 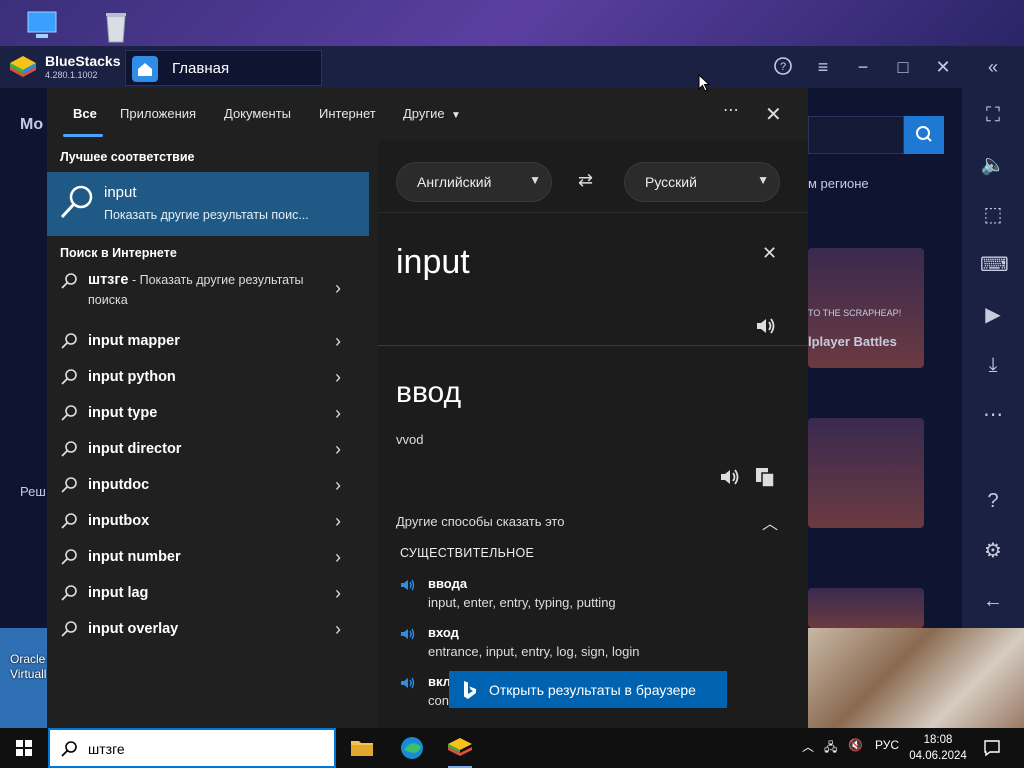 I want to click on menu-icon: ≡, so click(x=823, y=67).